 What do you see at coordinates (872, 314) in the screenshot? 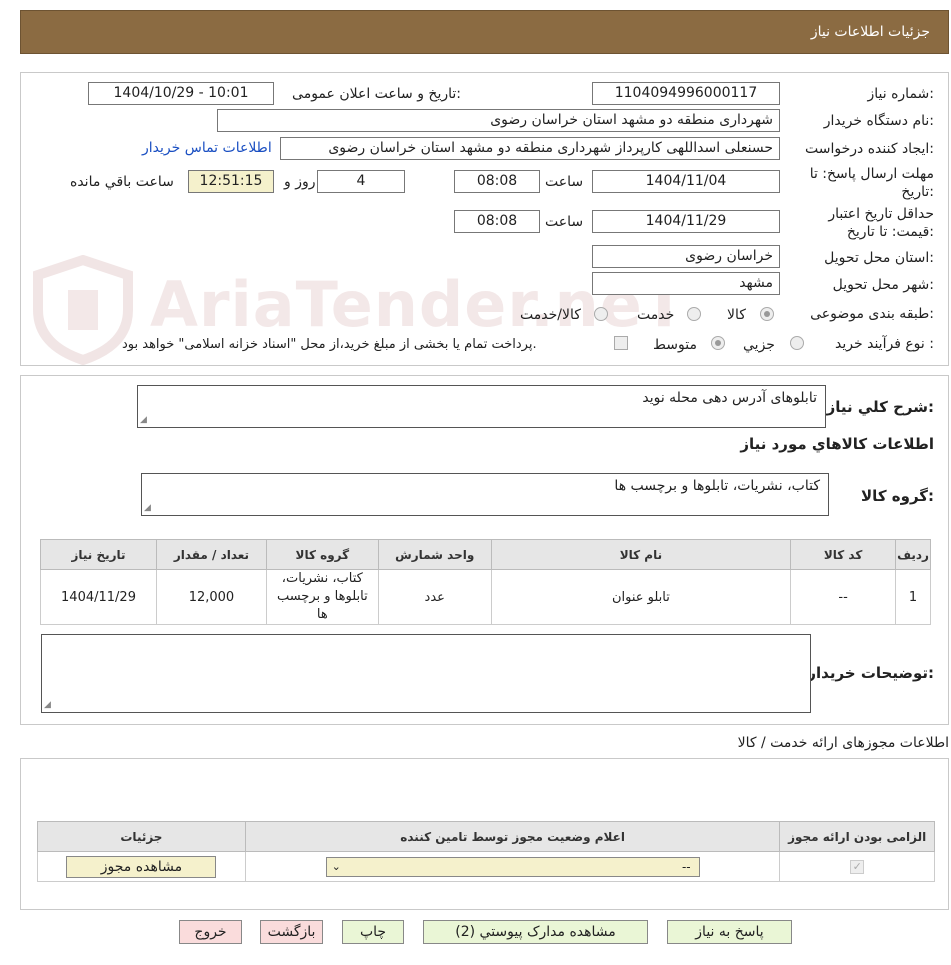
I see `category-label: طبقه بندی موضوعی:` at bounding box center [872, 314].